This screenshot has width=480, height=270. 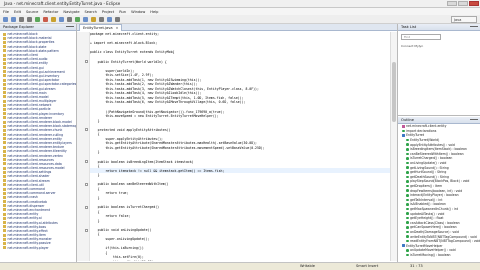 What do you see at coordinates (91, 12) in the screenshot?
I see `menu-search: Search` at bounding box center [91, 12].